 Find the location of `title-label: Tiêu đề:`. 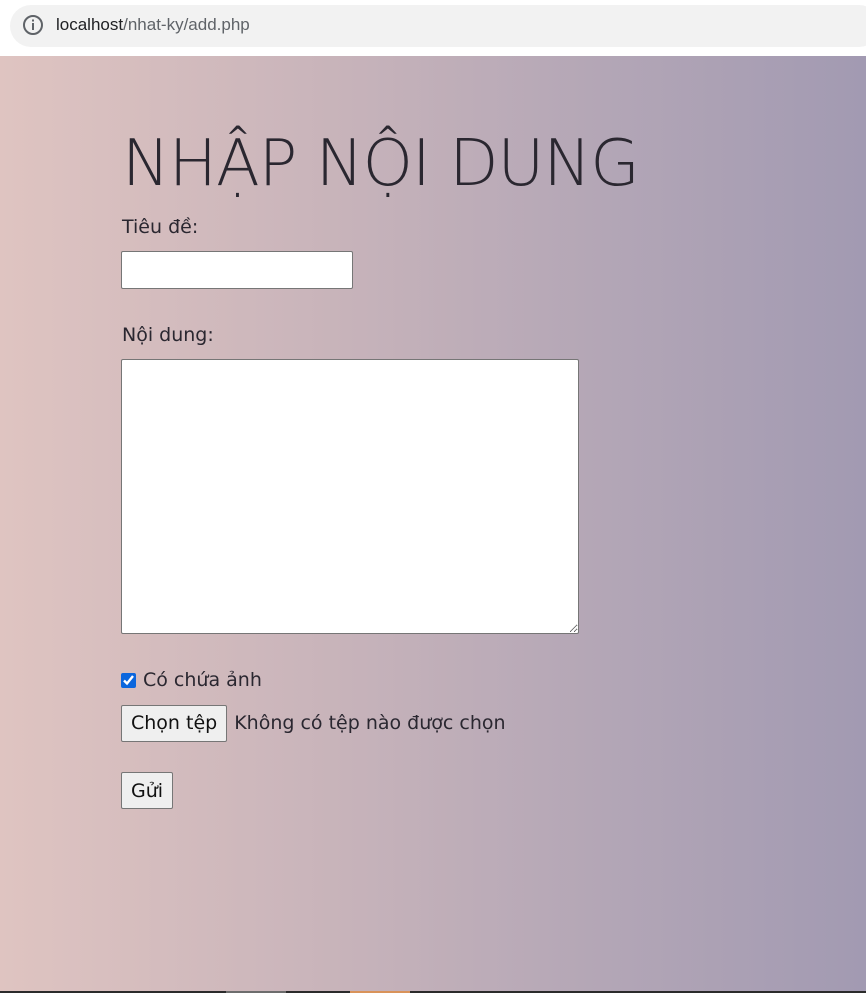

title-label: Tiêu đề: is located at coordinates (160, 227).